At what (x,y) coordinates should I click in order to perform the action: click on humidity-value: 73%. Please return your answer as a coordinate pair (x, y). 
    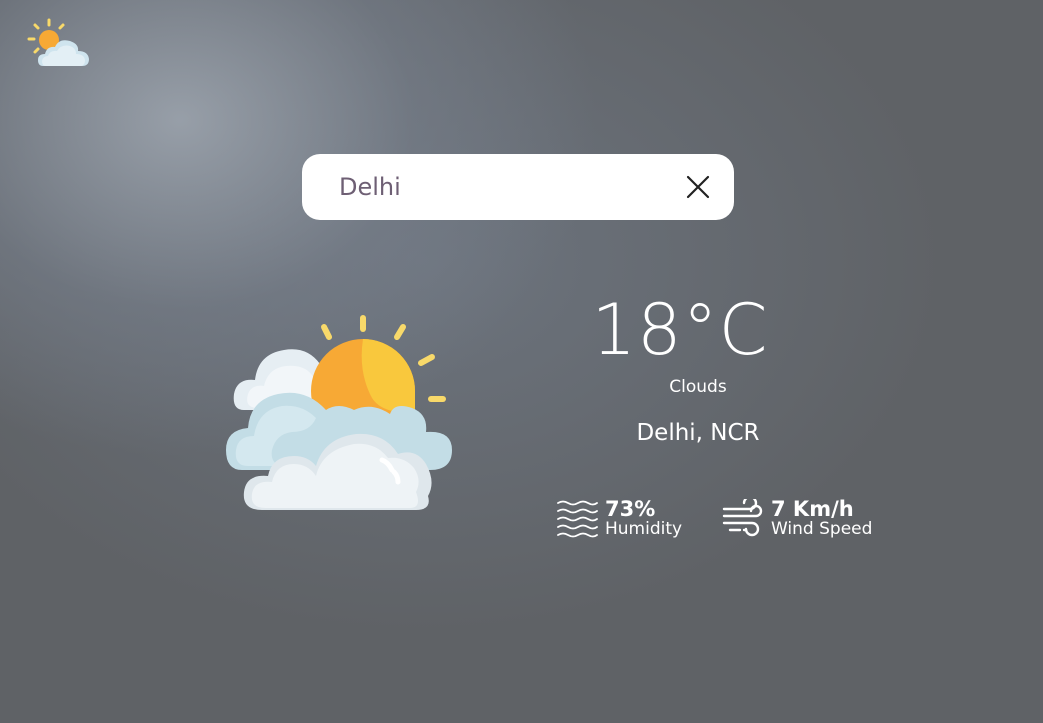
    Looking at the image, I should click on (630, 509).